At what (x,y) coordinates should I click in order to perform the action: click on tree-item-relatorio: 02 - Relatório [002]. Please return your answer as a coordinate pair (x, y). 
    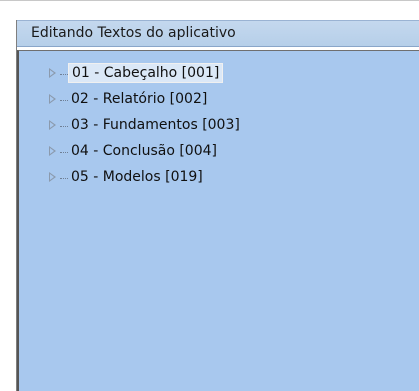
    Looking at the image, I should click on (209, 100).